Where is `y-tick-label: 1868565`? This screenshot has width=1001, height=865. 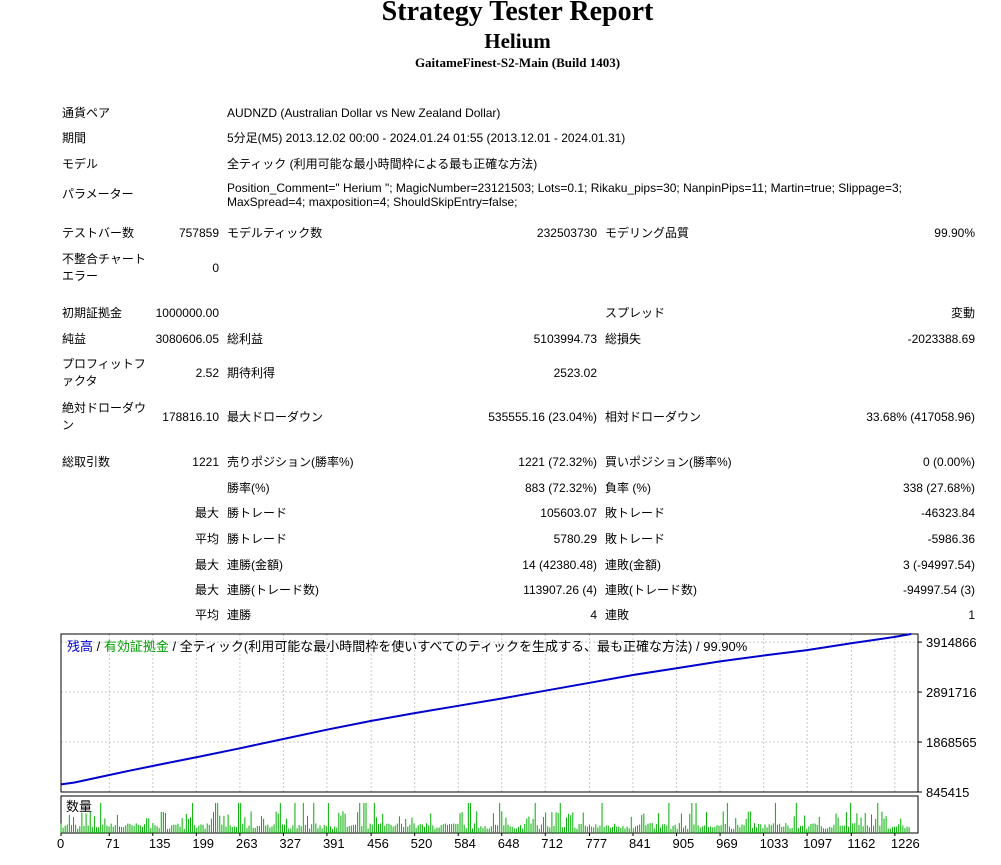 y-tick-label: 1868565 is located at coordinates (951, 742).